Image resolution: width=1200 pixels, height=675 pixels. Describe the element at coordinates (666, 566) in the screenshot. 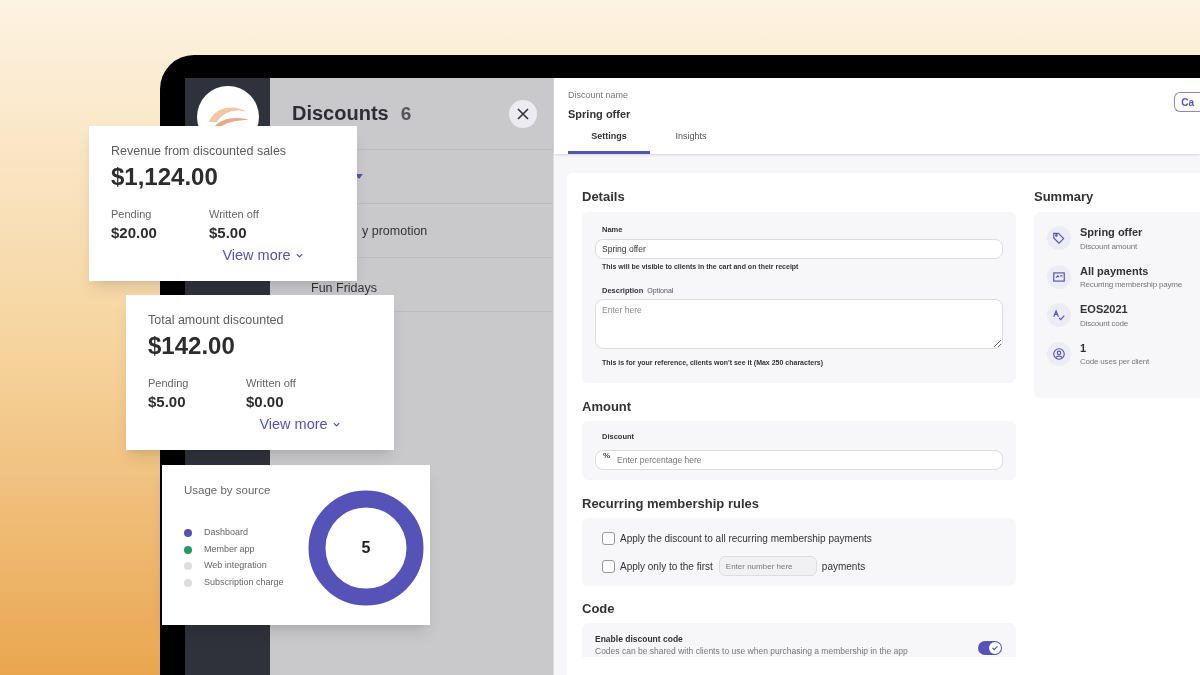

I see `checkbox-label: Apply only to the first` at that location.